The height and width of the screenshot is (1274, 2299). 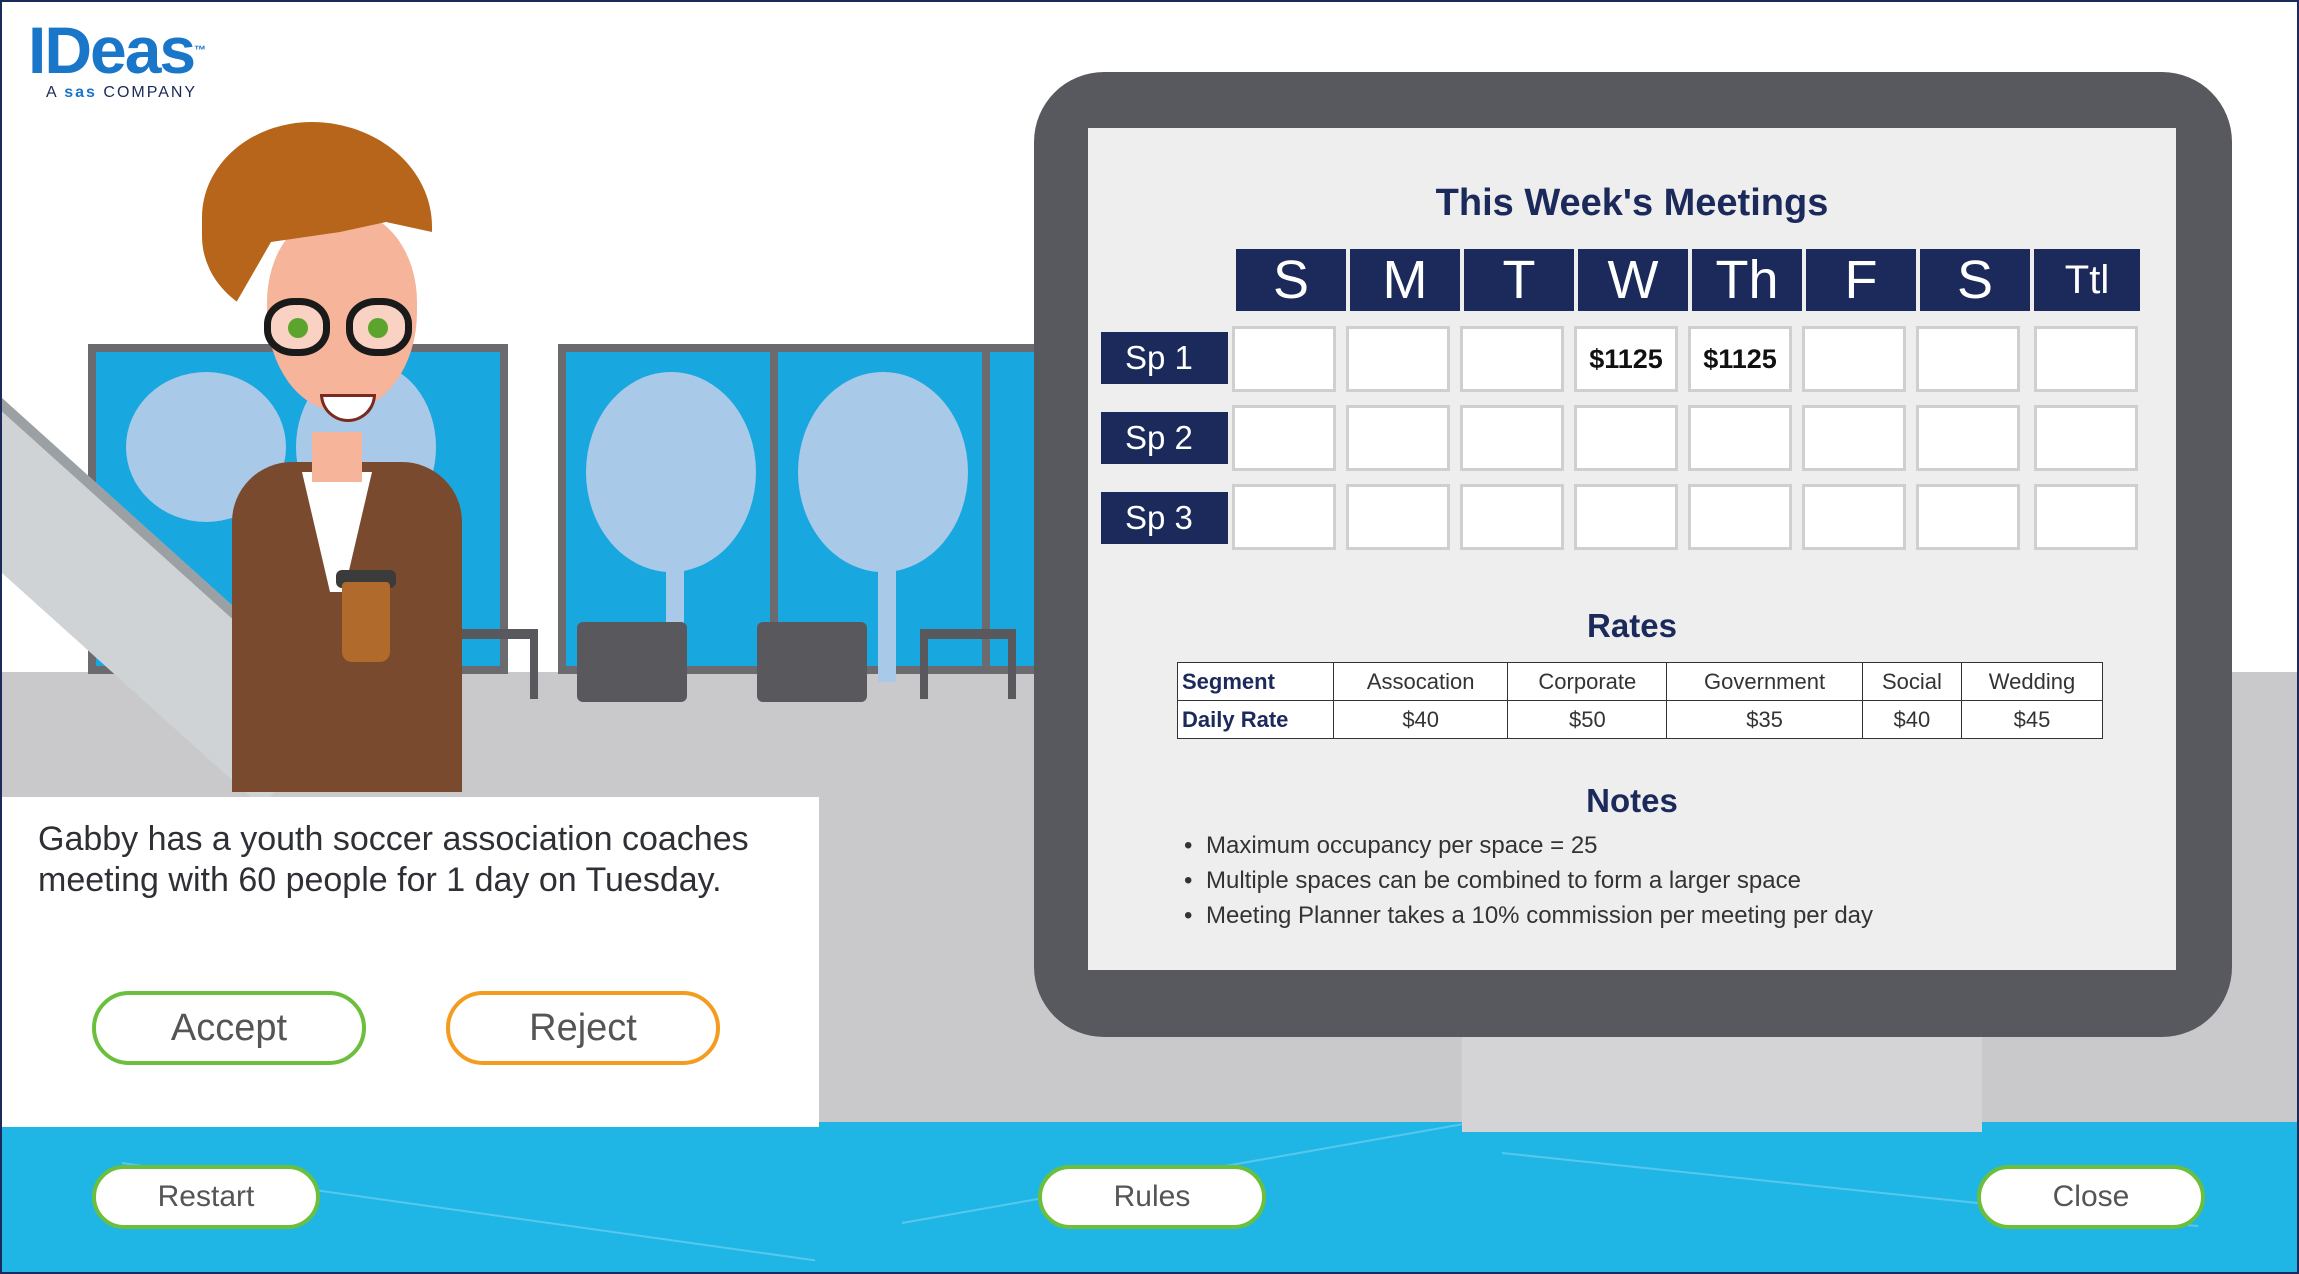 What do you see at coordinates (1587, 681) in the screenshot?
I see `segment-name: Corporate` at bounding box center [1587, 681].